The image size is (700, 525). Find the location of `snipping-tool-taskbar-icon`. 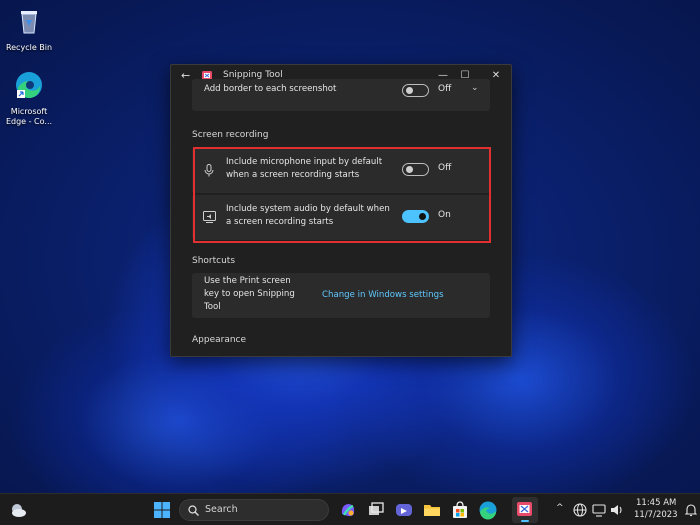

snipping-tool-taskbar-icon is located at coordinates (524, 509).